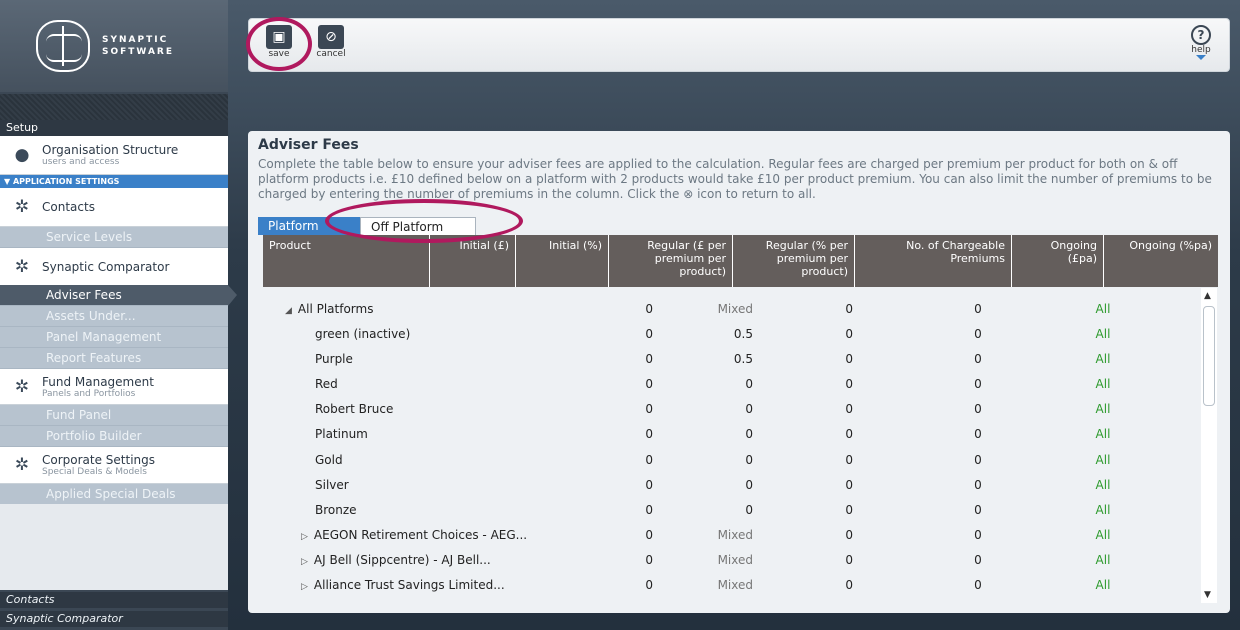 Image resolution: width=1240 pixels, height=630 pixels. What do you see at coordinates (114, 181) in the screenshot?
I see `application-settings-header: ▼ APPLICATION SETTINGS` at bounding box center [114, 181].